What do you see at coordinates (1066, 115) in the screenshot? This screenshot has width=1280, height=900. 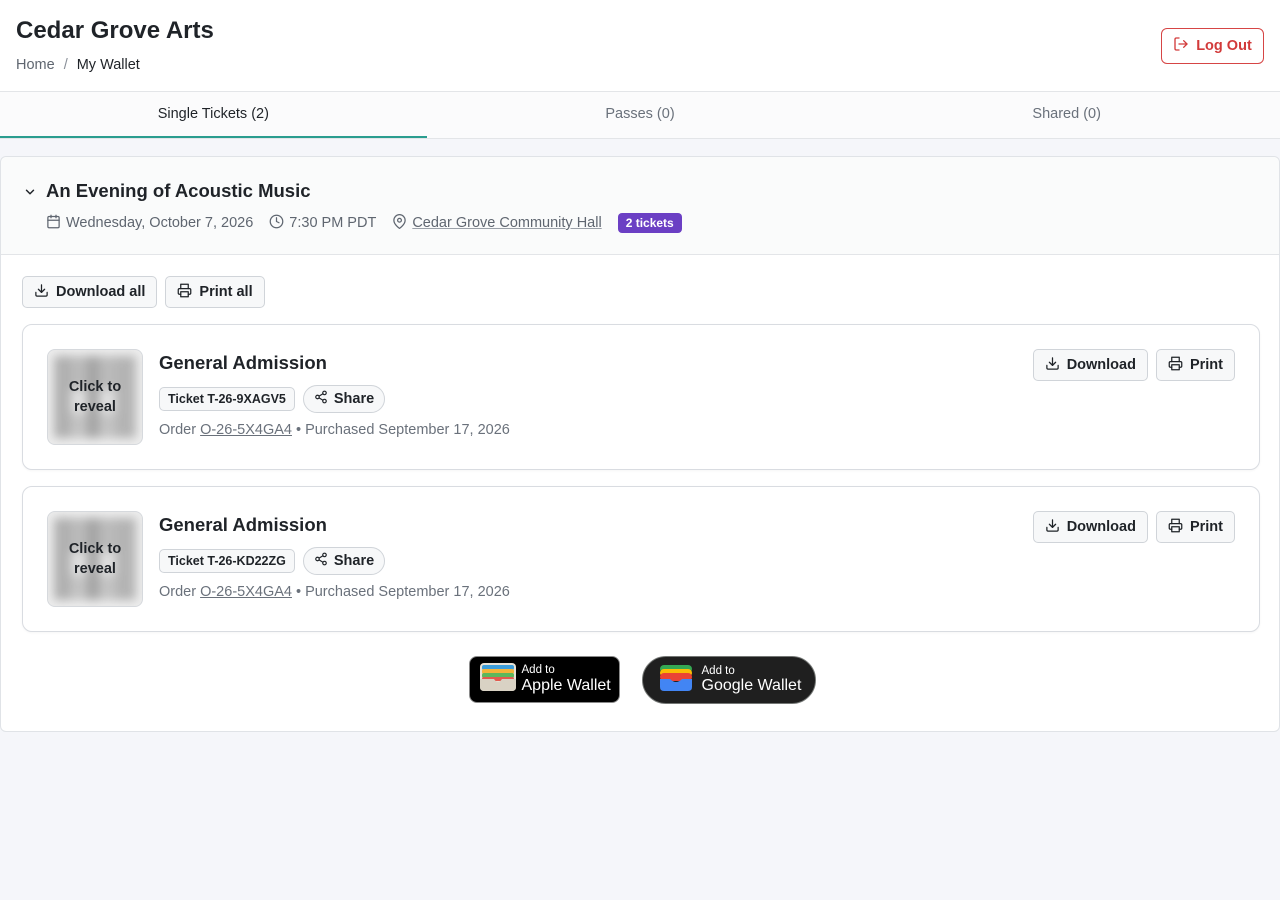 I see `tab-shared: Shared (0)` at bounding box center [1066, 115].